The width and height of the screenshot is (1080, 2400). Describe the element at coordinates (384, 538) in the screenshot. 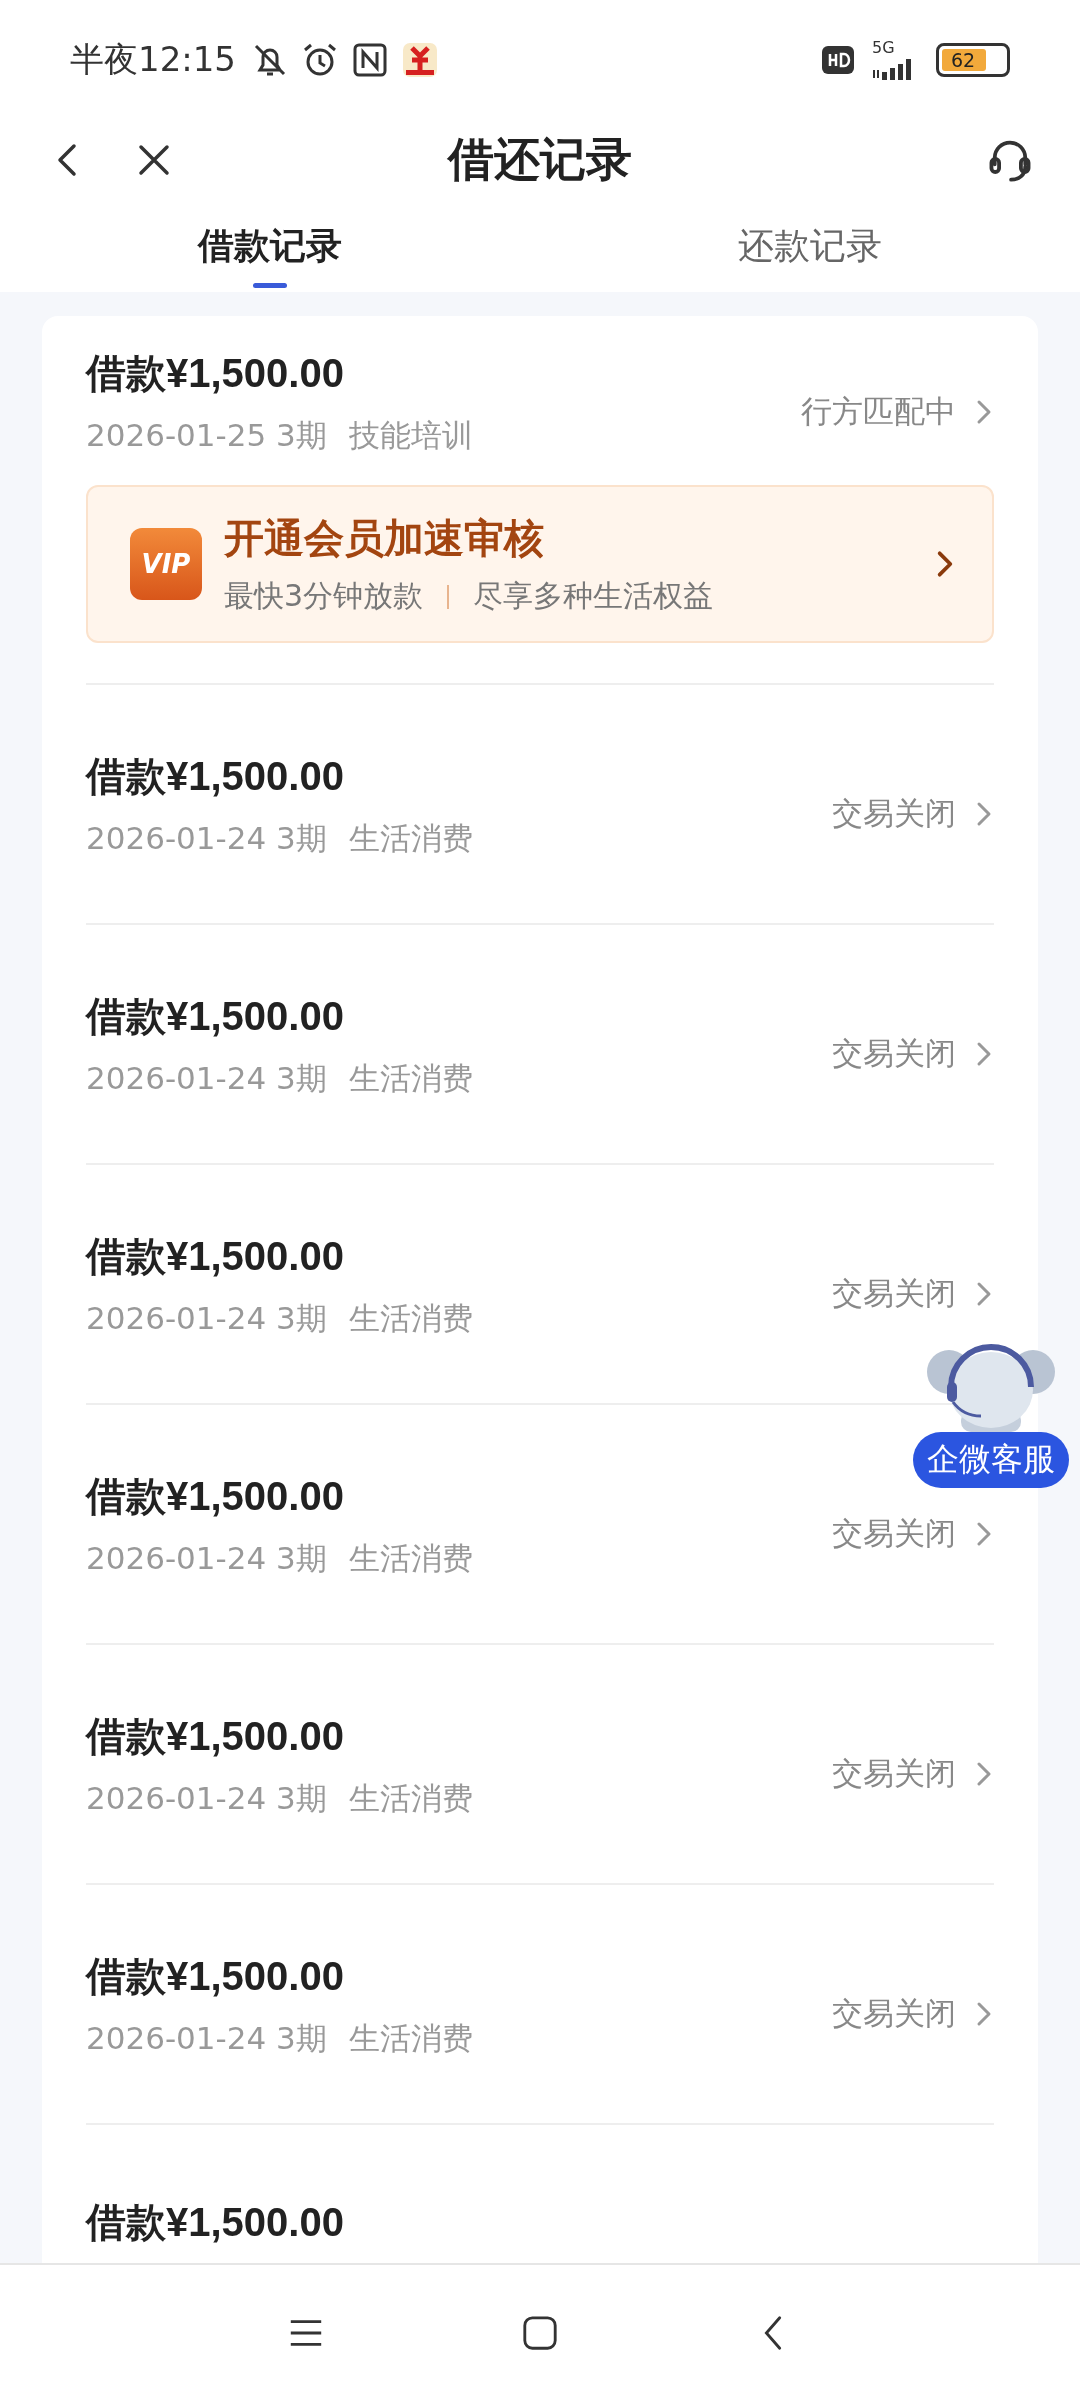

I see `promo-title: 开通会员加速审核` at that location.